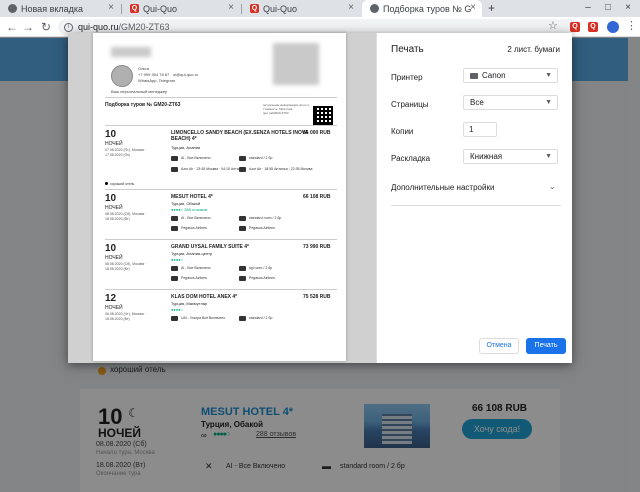  I want to click on layout-select: Книжная ▼, so click(510, 156).